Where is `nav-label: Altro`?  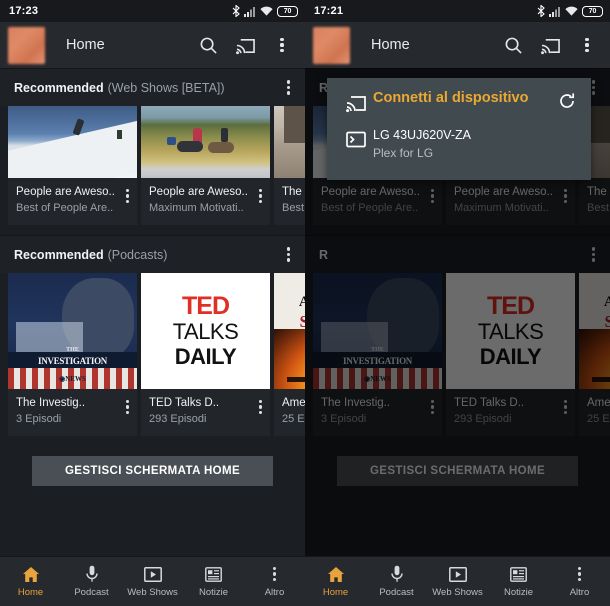 nav-label: Altro is located at coordinates (579, 592).